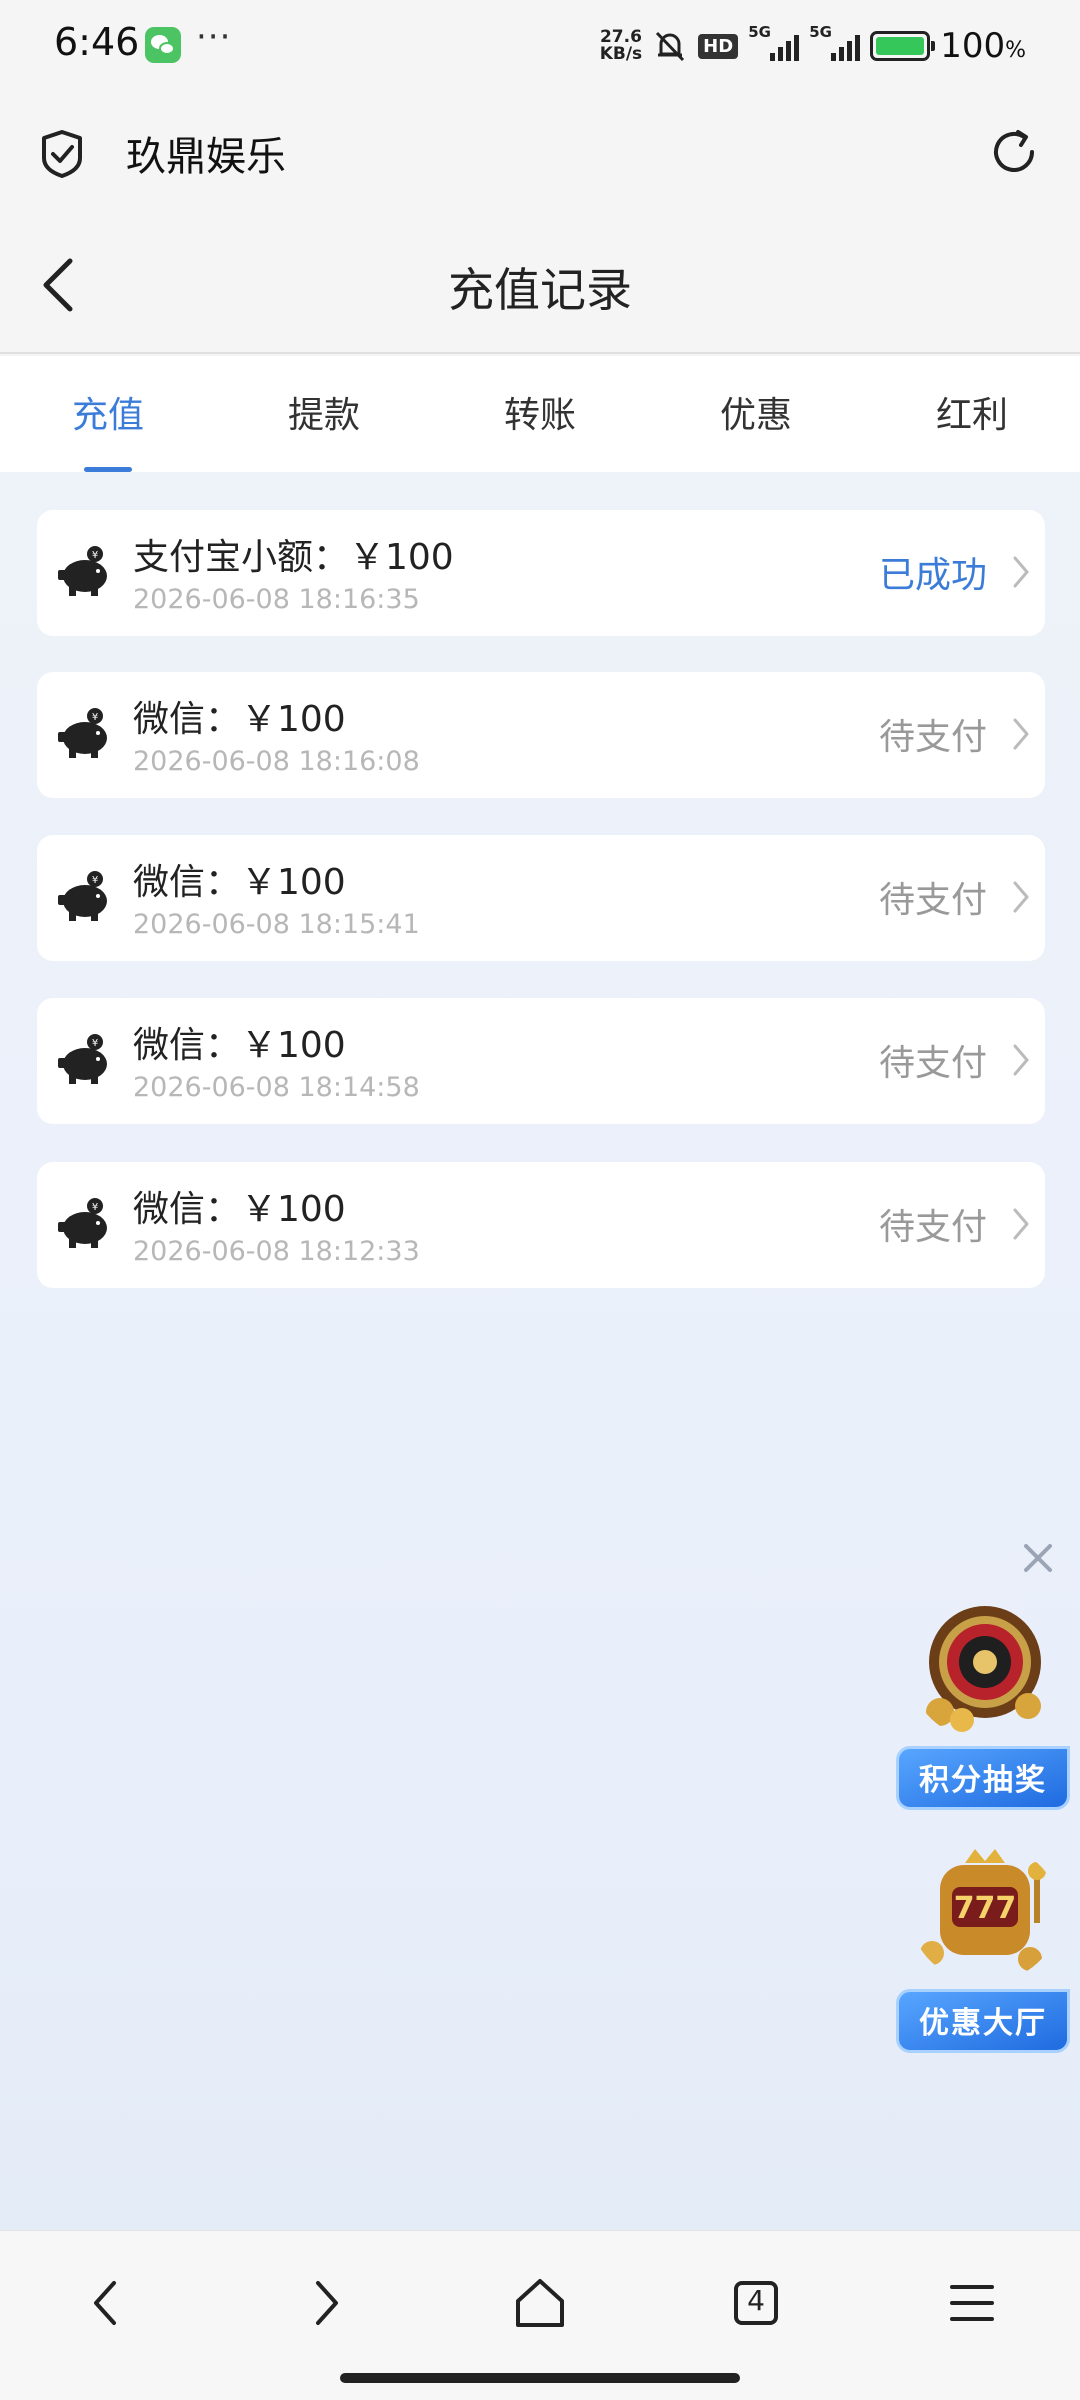 Image resolution: width=1080 pixels, height=2400 pixels. Describe the element at coordinates (540, 2378) in the screenshot. I see `home-indicator` at that location.